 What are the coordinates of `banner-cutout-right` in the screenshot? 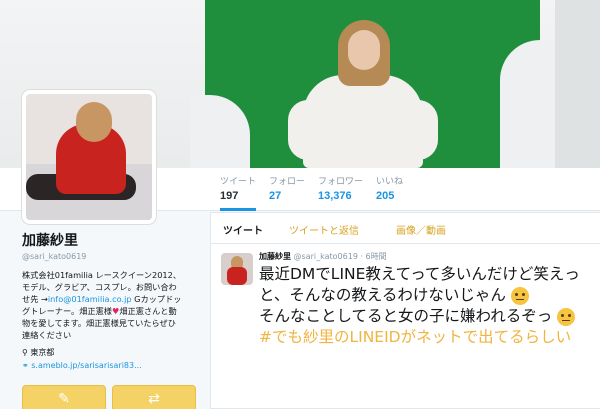 It's located at (530, 104).